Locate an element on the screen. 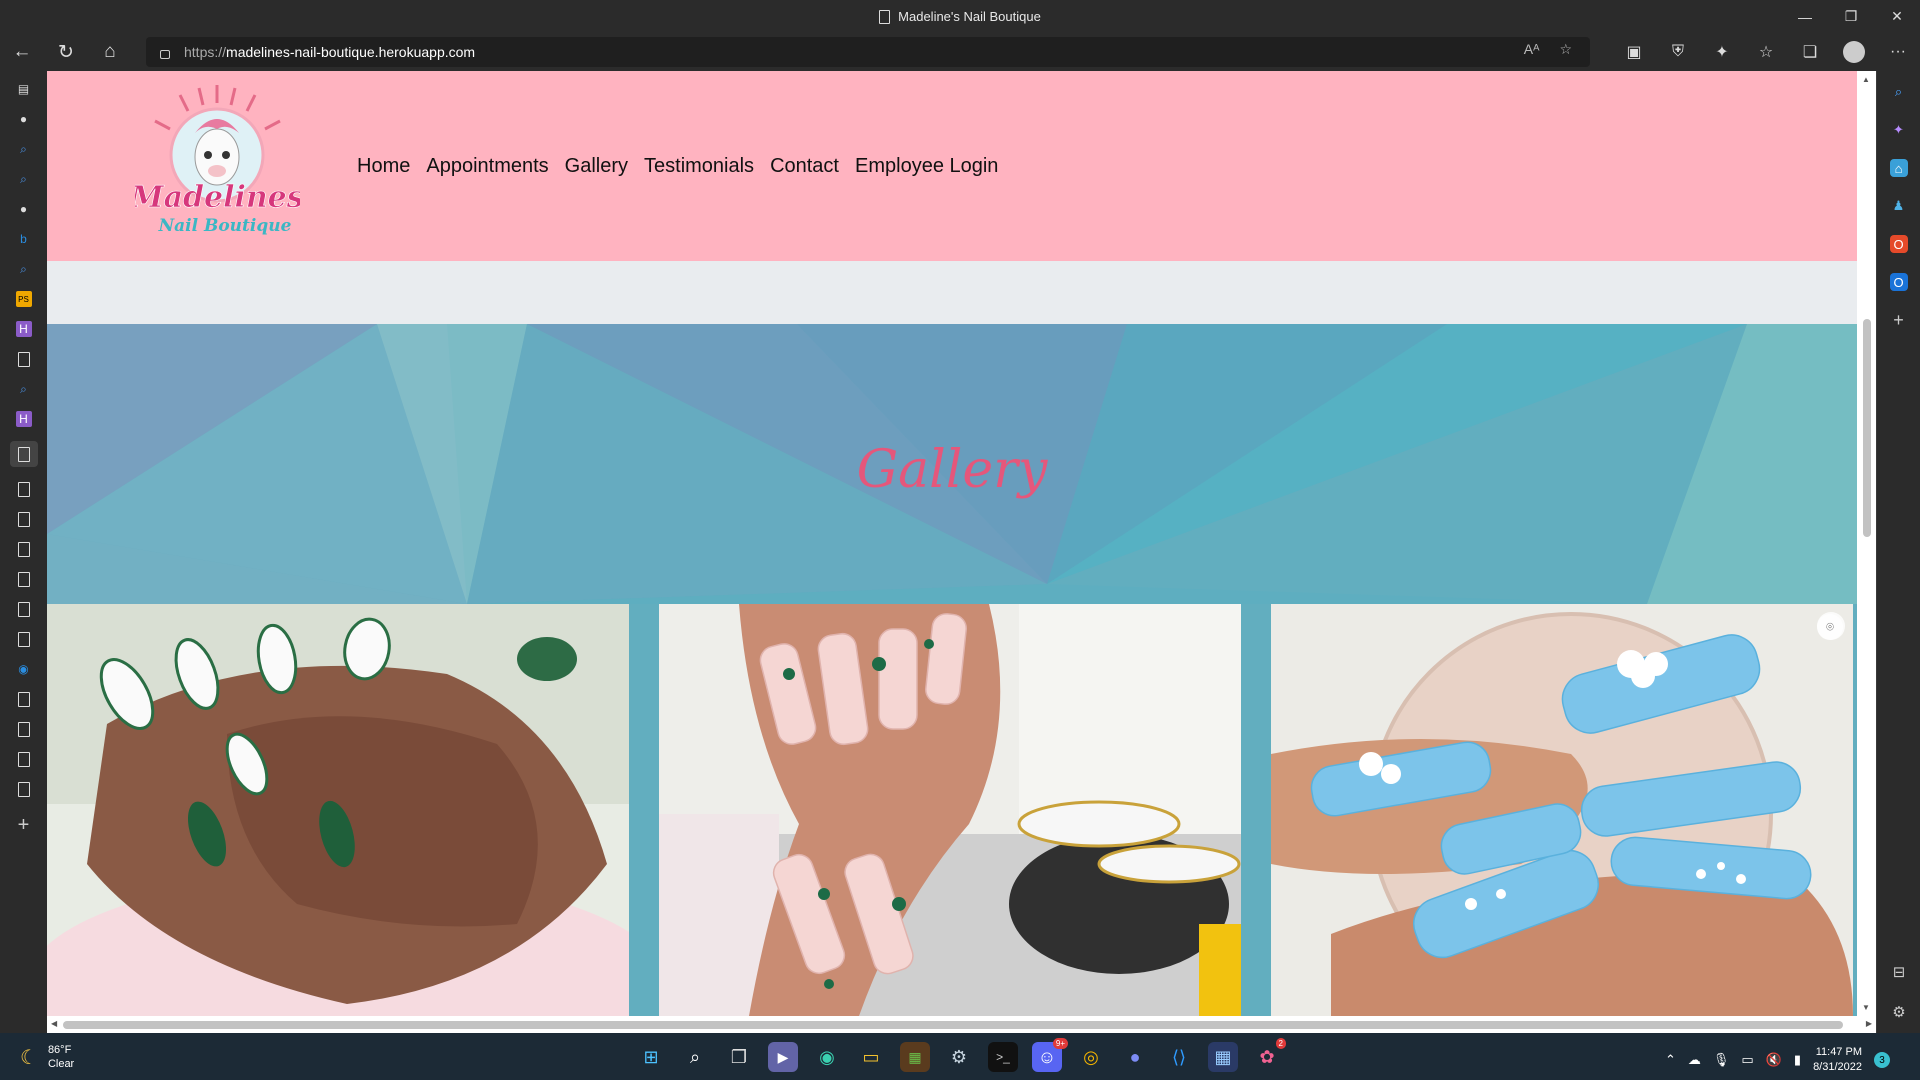  scroll-up-icon: ▲ is located at coordinates (1866, 79).